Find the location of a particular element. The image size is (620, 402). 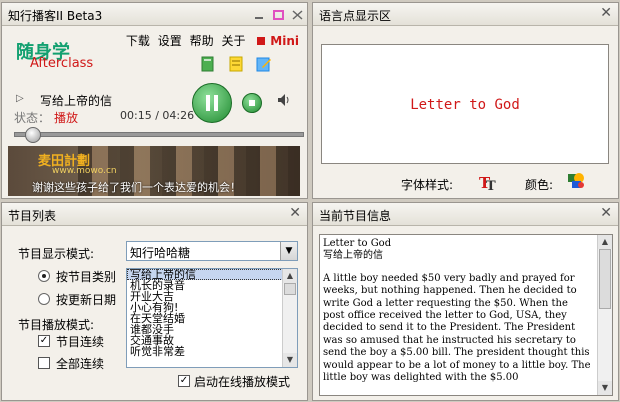

playlist-title: 节目列表 is located at coordinates (32, 216).